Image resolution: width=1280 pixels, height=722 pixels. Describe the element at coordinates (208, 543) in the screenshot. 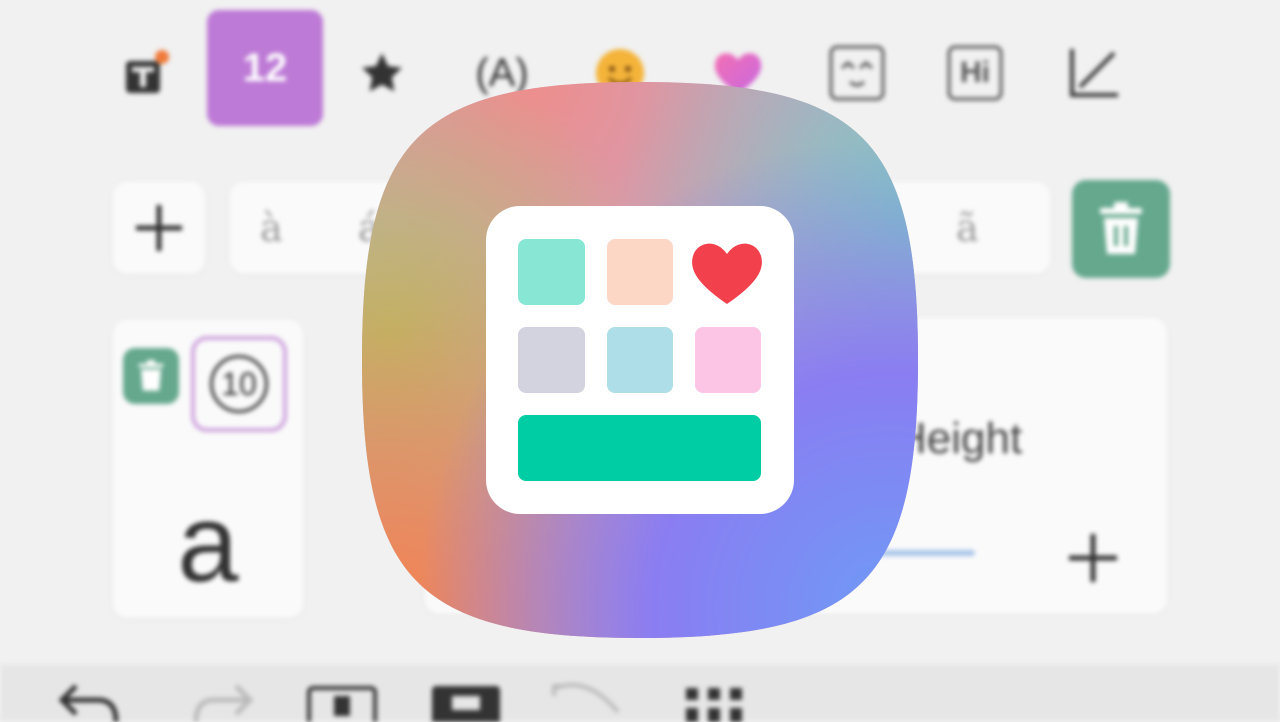

I see `preview-letter: a` at that location.